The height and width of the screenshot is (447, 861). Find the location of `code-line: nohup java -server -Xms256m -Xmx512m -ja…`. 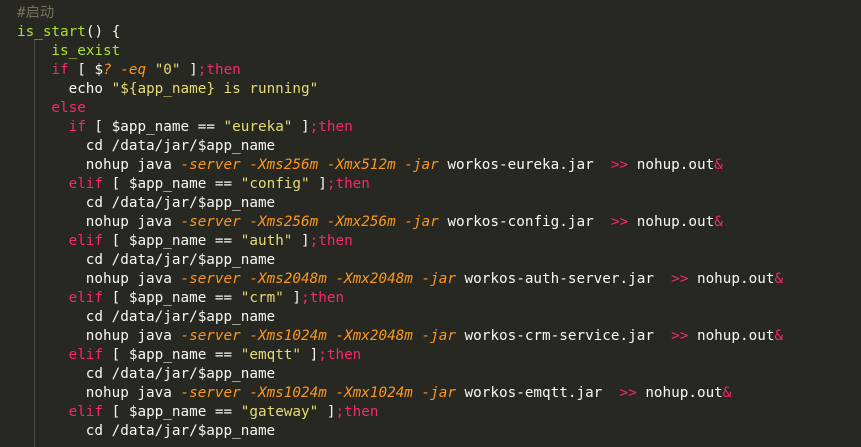

code-line: nohup java -server -Xms256m -Xmx512m -ja… is located at coordinates (400, 165).